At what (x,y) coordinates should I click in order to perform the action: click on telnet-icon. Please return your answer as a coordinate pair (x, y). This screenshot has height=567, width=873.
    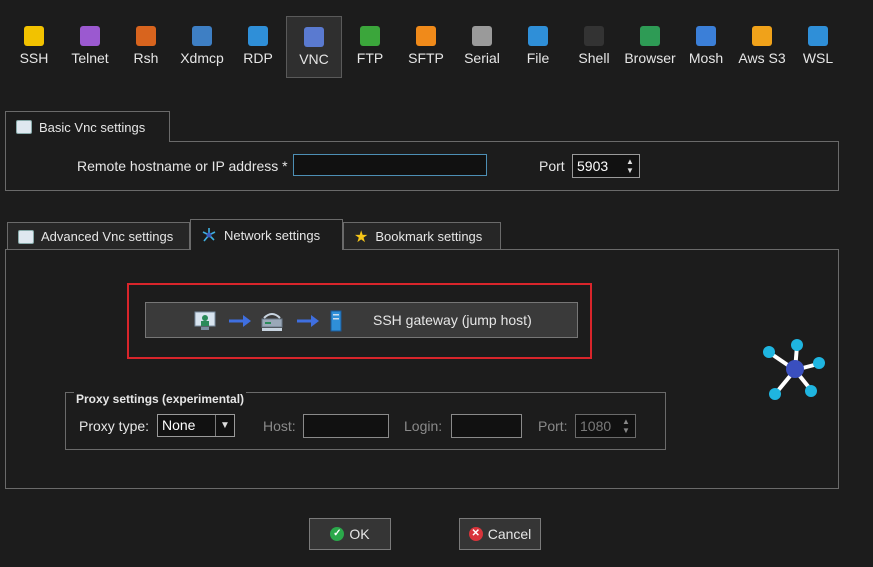
    Looking at the image, I should click on (90, 36).